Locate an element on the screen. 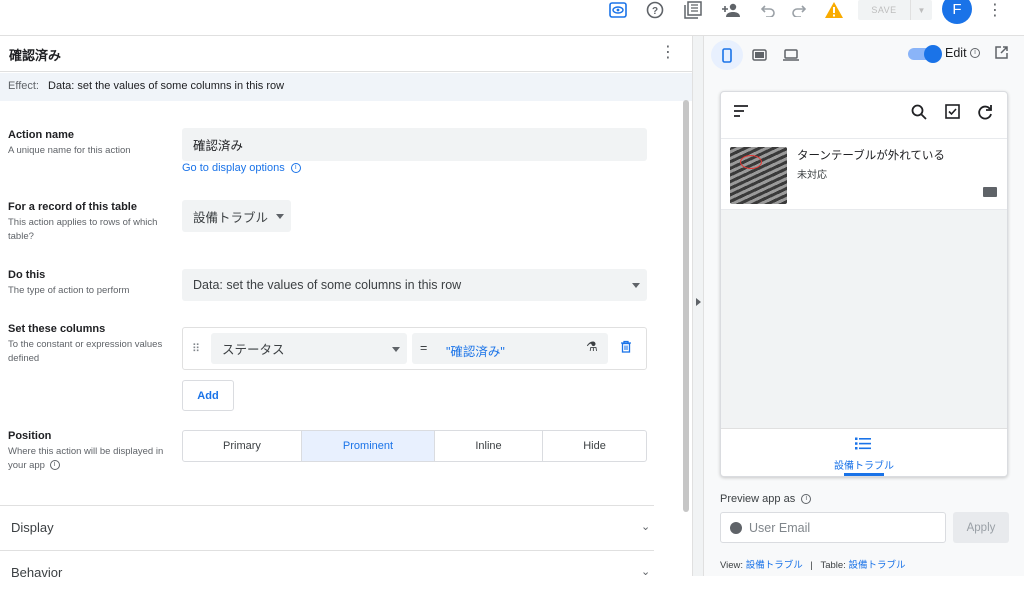 The image size is (1024, 595). table-select: 設備トラブル is located at coordinates (236, 216).